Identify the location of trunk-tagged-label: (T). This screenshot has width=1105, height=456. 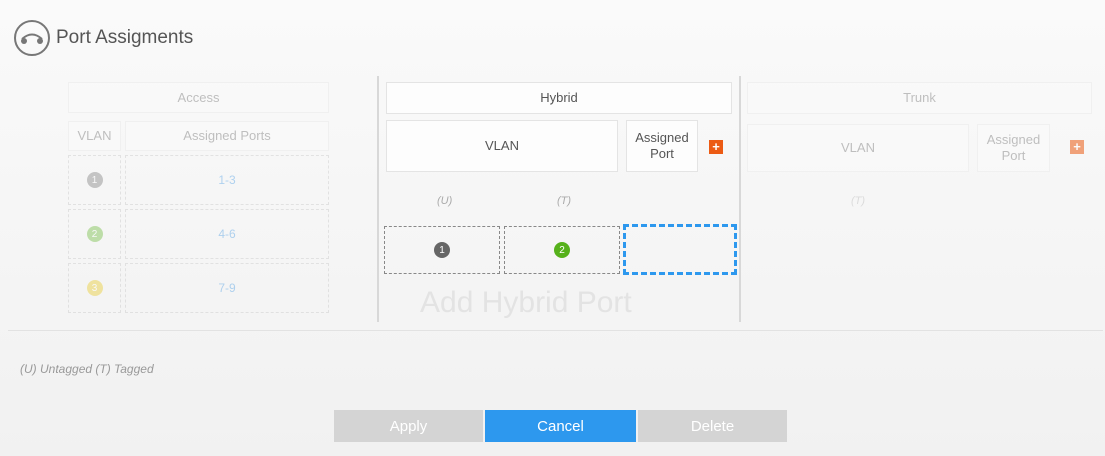
(858, 201).